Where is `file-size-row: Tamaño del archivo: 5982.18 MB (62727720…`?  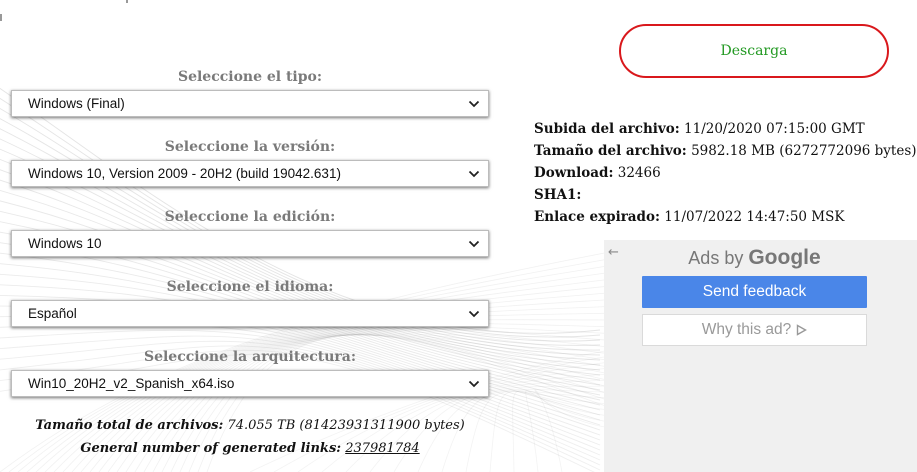 file-size-row: Tamaño del archivo: 5982.18 MB (62727720… is located at coordinates (725, 151).